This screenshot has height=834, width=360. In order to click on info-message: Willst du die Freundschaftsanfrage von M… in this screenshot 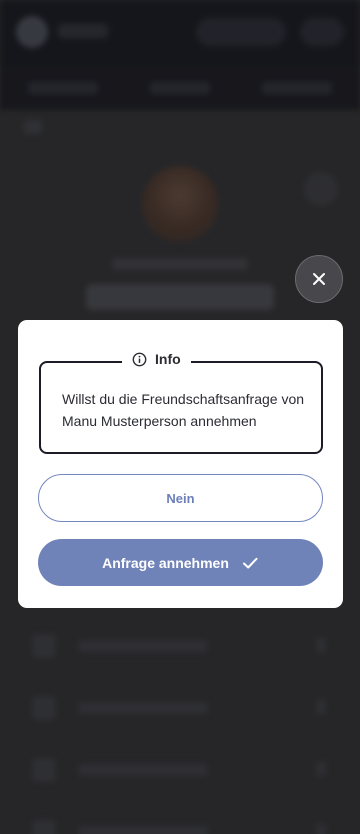, I will do `click(183, 410)`.